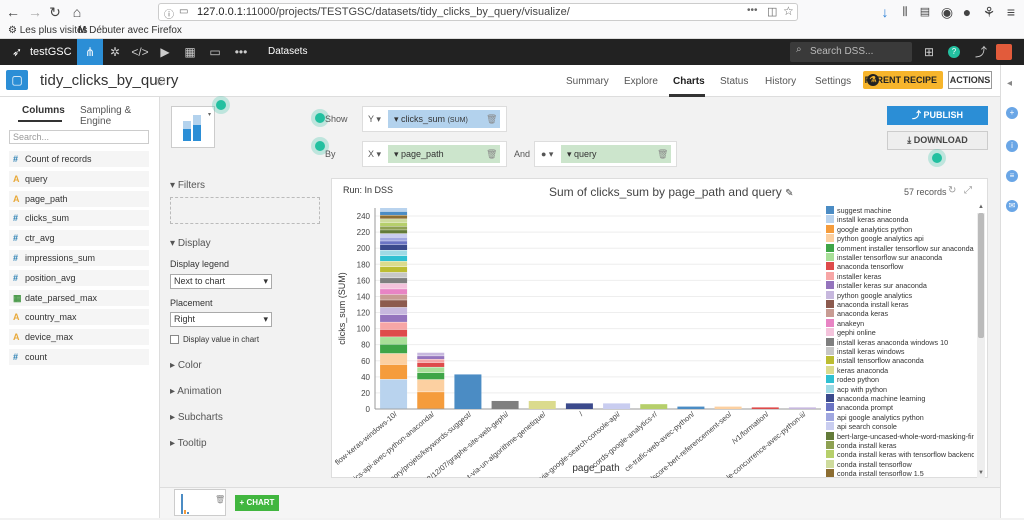 Image resolution: width=1024 pixels, height=520 pixels. What do you see at coordinates (79, 219) in the screenshot?
I see `column-item: # clicks_sum` at bounding box center [79, 219].